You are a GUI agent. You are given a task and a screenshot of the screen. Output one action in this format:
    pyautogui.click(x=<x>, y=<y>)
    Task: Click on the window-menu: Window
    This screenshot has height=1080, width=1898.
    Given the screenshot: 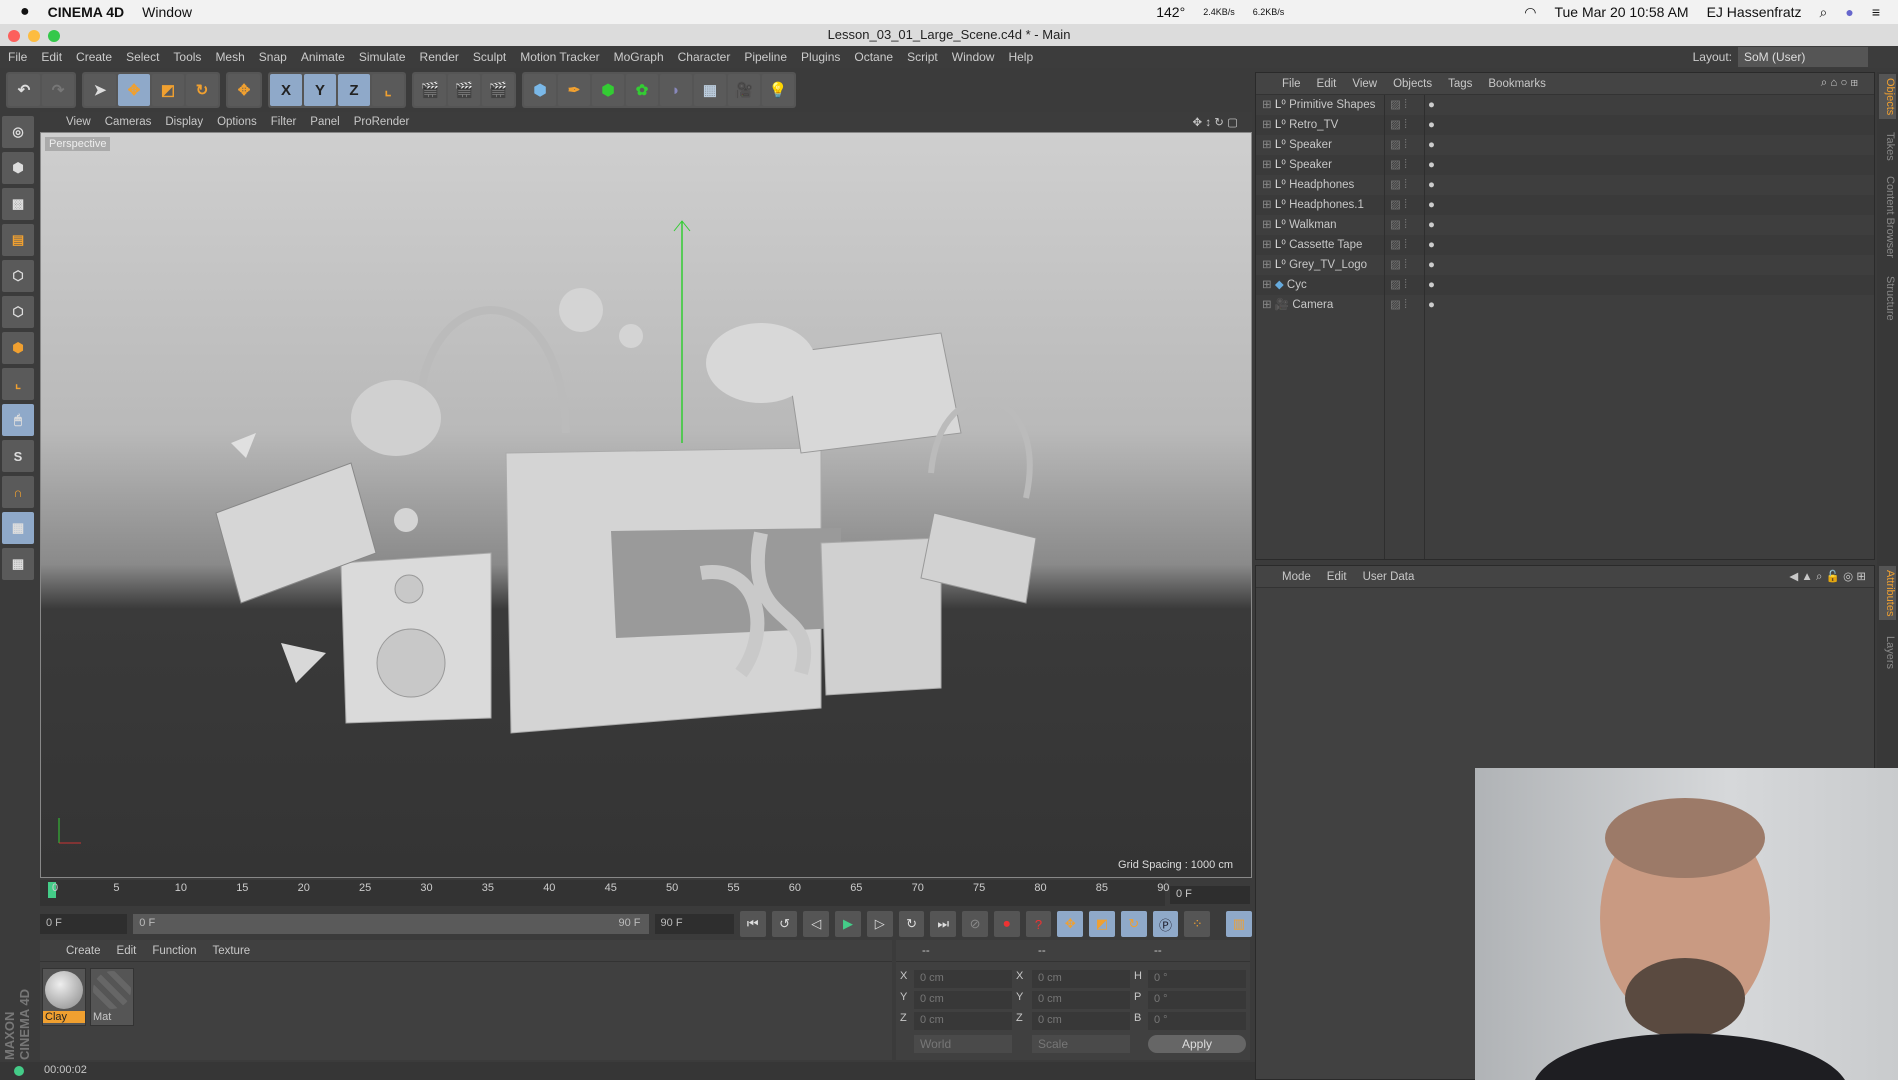 What is the action you would take?
    pyautogui.click(x=167, y=12)
    